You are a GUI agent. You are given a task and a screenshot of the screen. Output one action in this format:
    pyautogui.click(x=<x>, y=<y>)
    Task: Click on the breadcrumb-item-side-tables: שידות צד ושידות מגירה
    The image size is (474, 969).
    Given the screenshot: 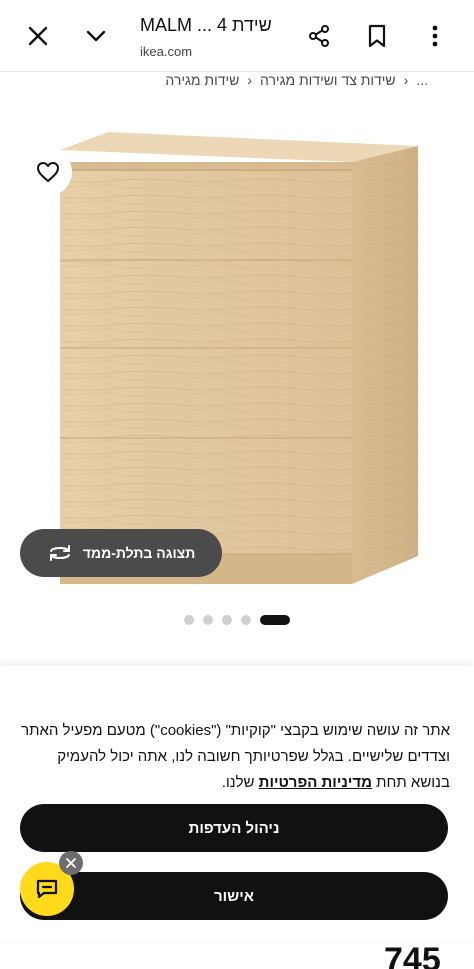 What is the action you would take?
    pyautogui.click(x=328, y=80)
    